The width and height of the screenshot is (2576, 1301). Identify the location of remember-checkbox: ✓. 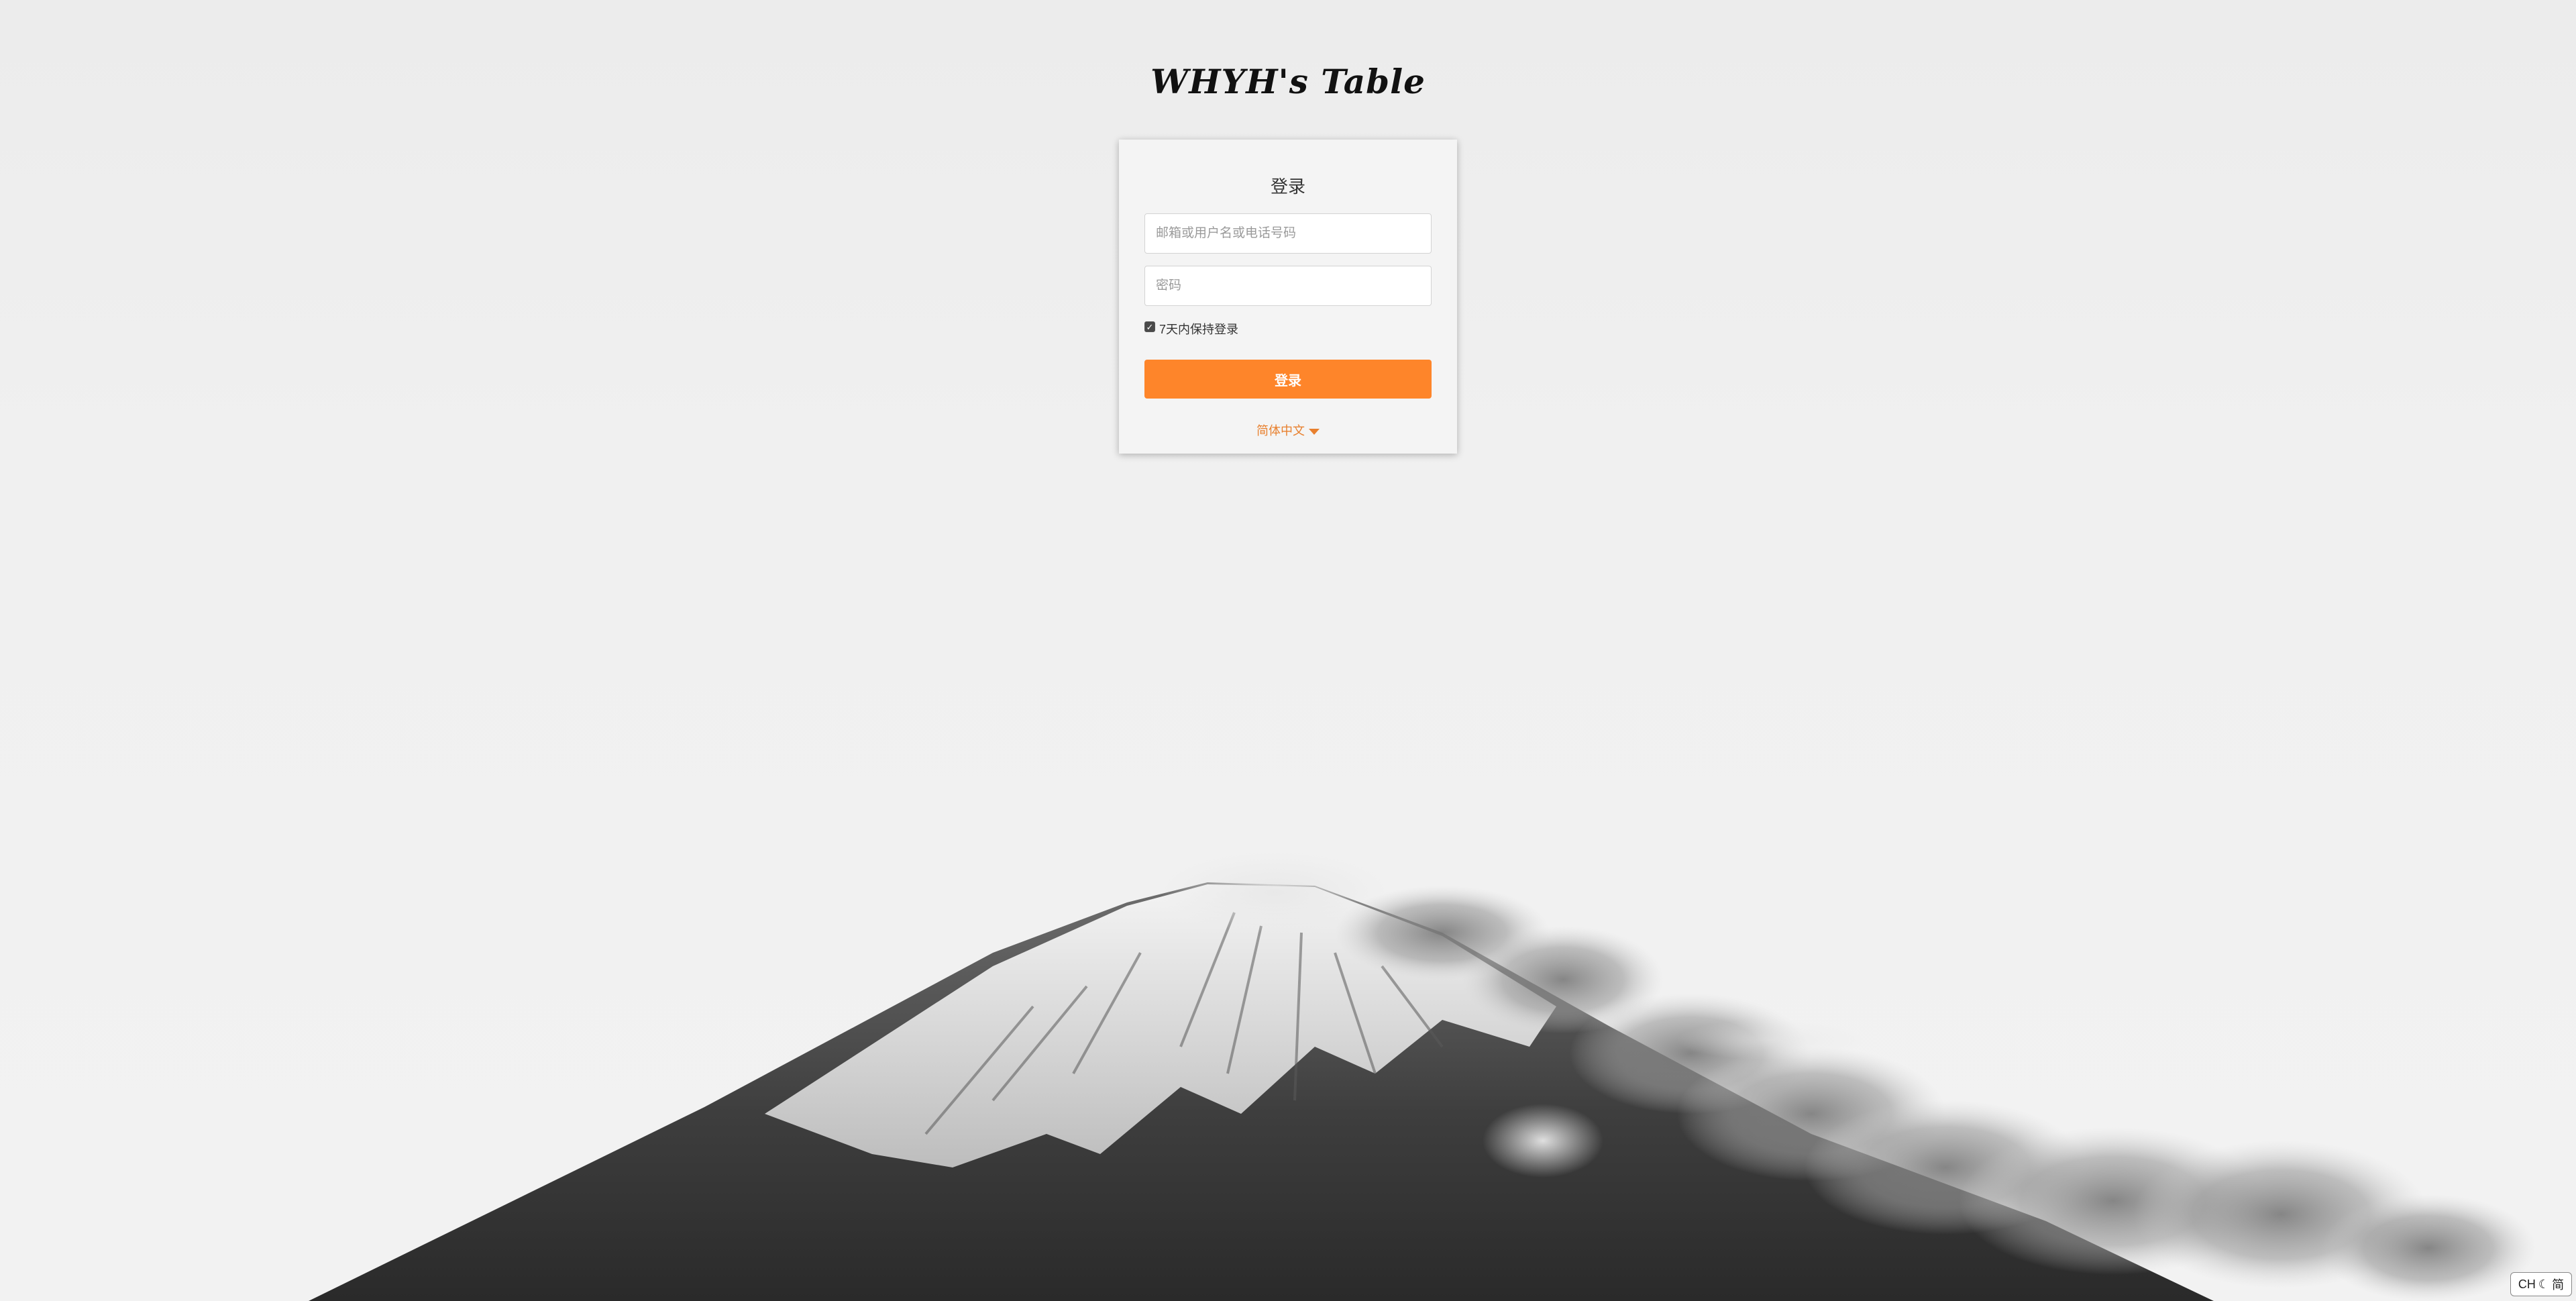
(1149, 326).